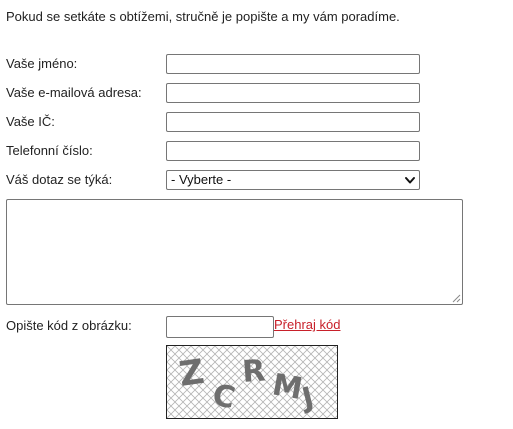  Describe the element at coordinates (253, 371) in the screenshot. I see `captcha-letter: R` at that location.